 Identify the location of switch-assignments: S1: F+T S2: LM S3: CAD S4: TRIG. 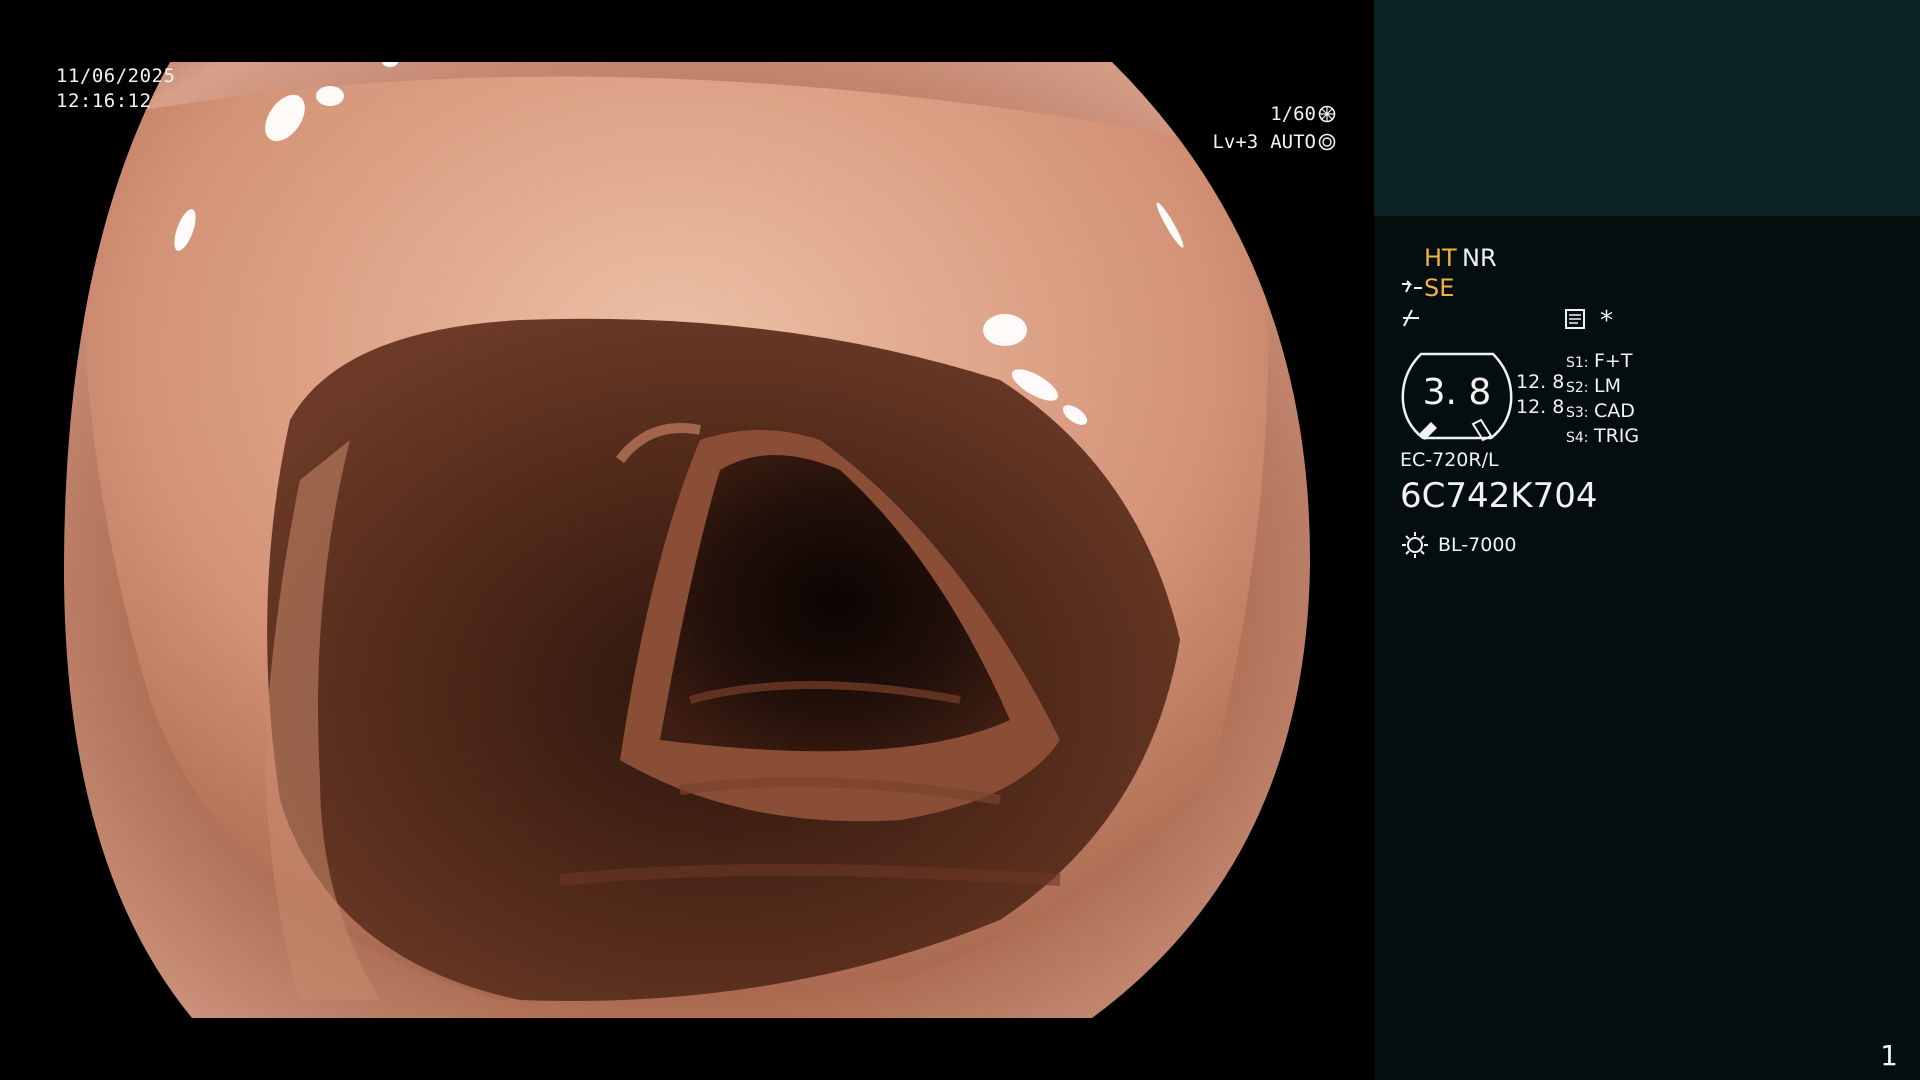
(1602, 400).